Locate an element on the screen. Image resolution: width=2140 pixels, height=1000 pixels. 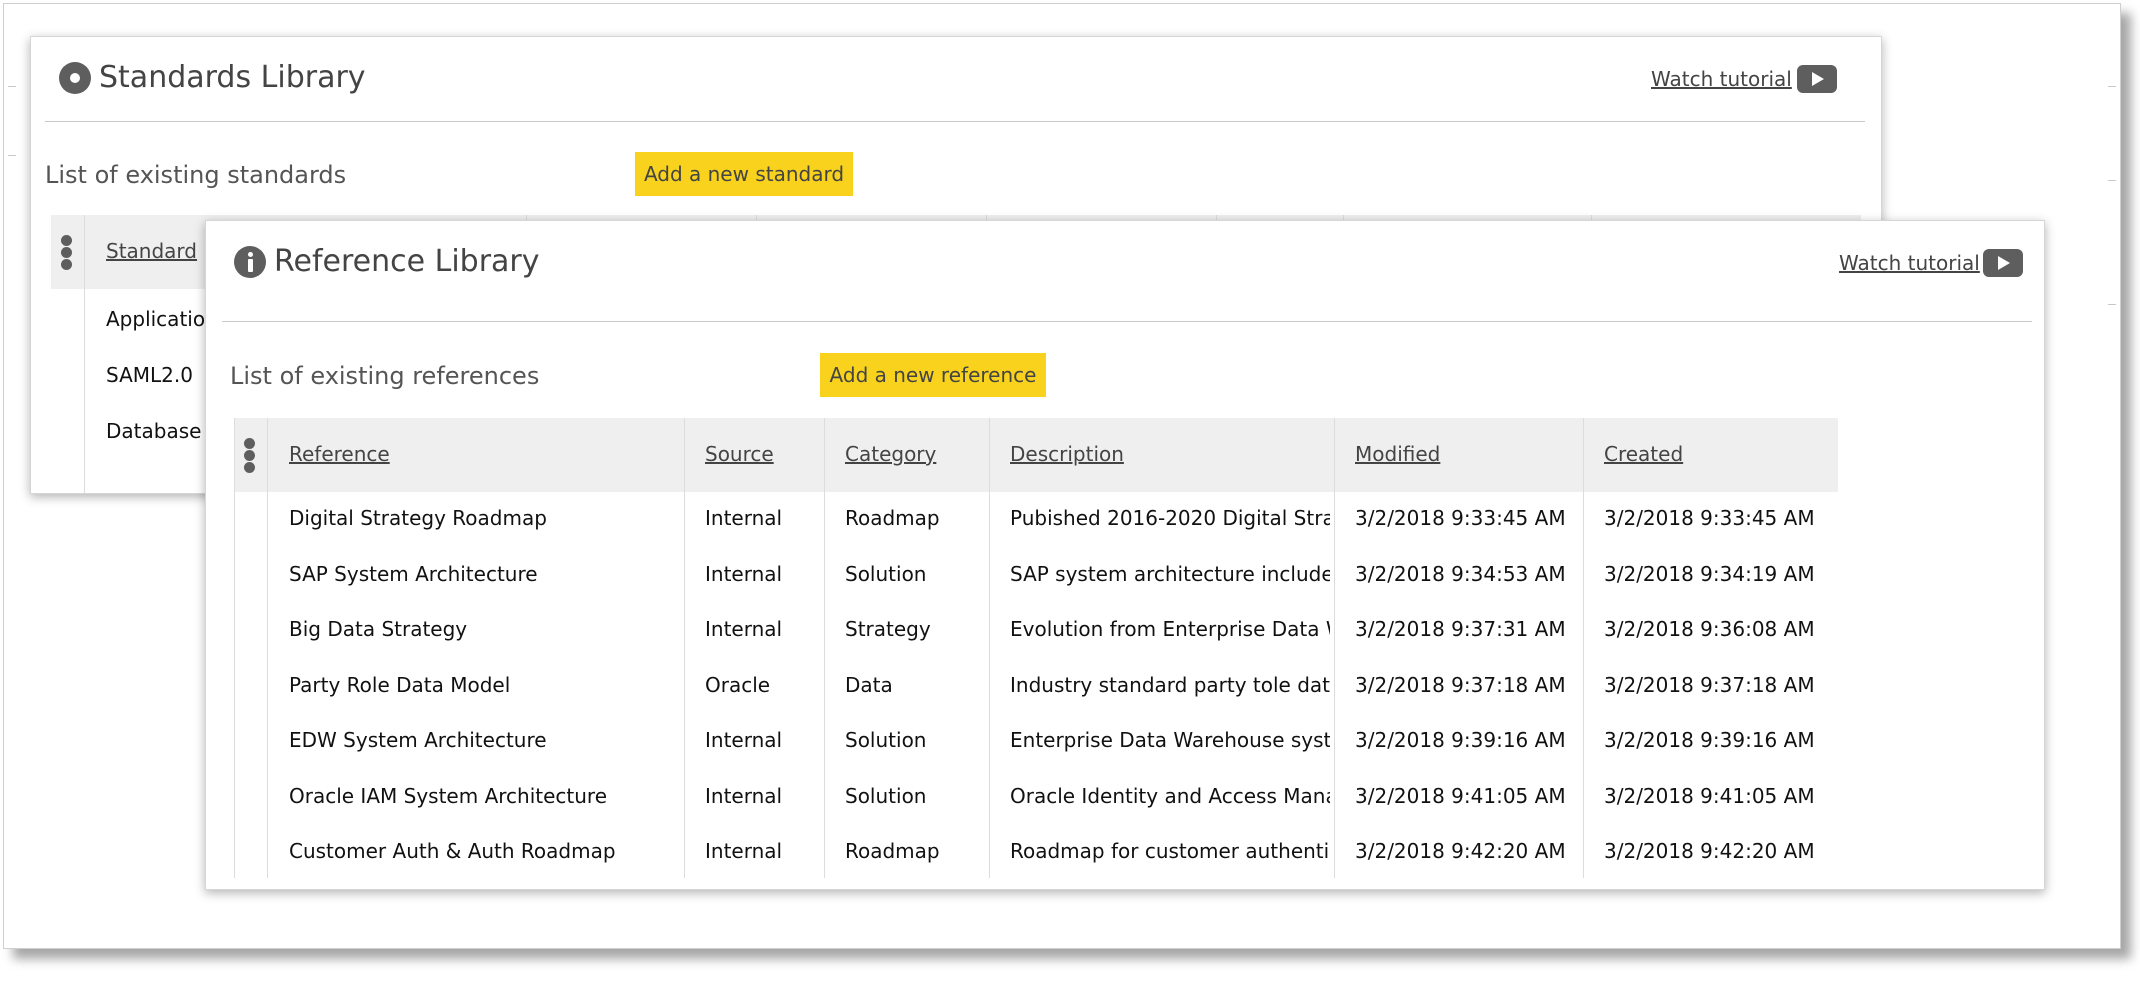
cell-created: 3/2/2018 9:34:19 AM is located at coordinates (1709, 573).